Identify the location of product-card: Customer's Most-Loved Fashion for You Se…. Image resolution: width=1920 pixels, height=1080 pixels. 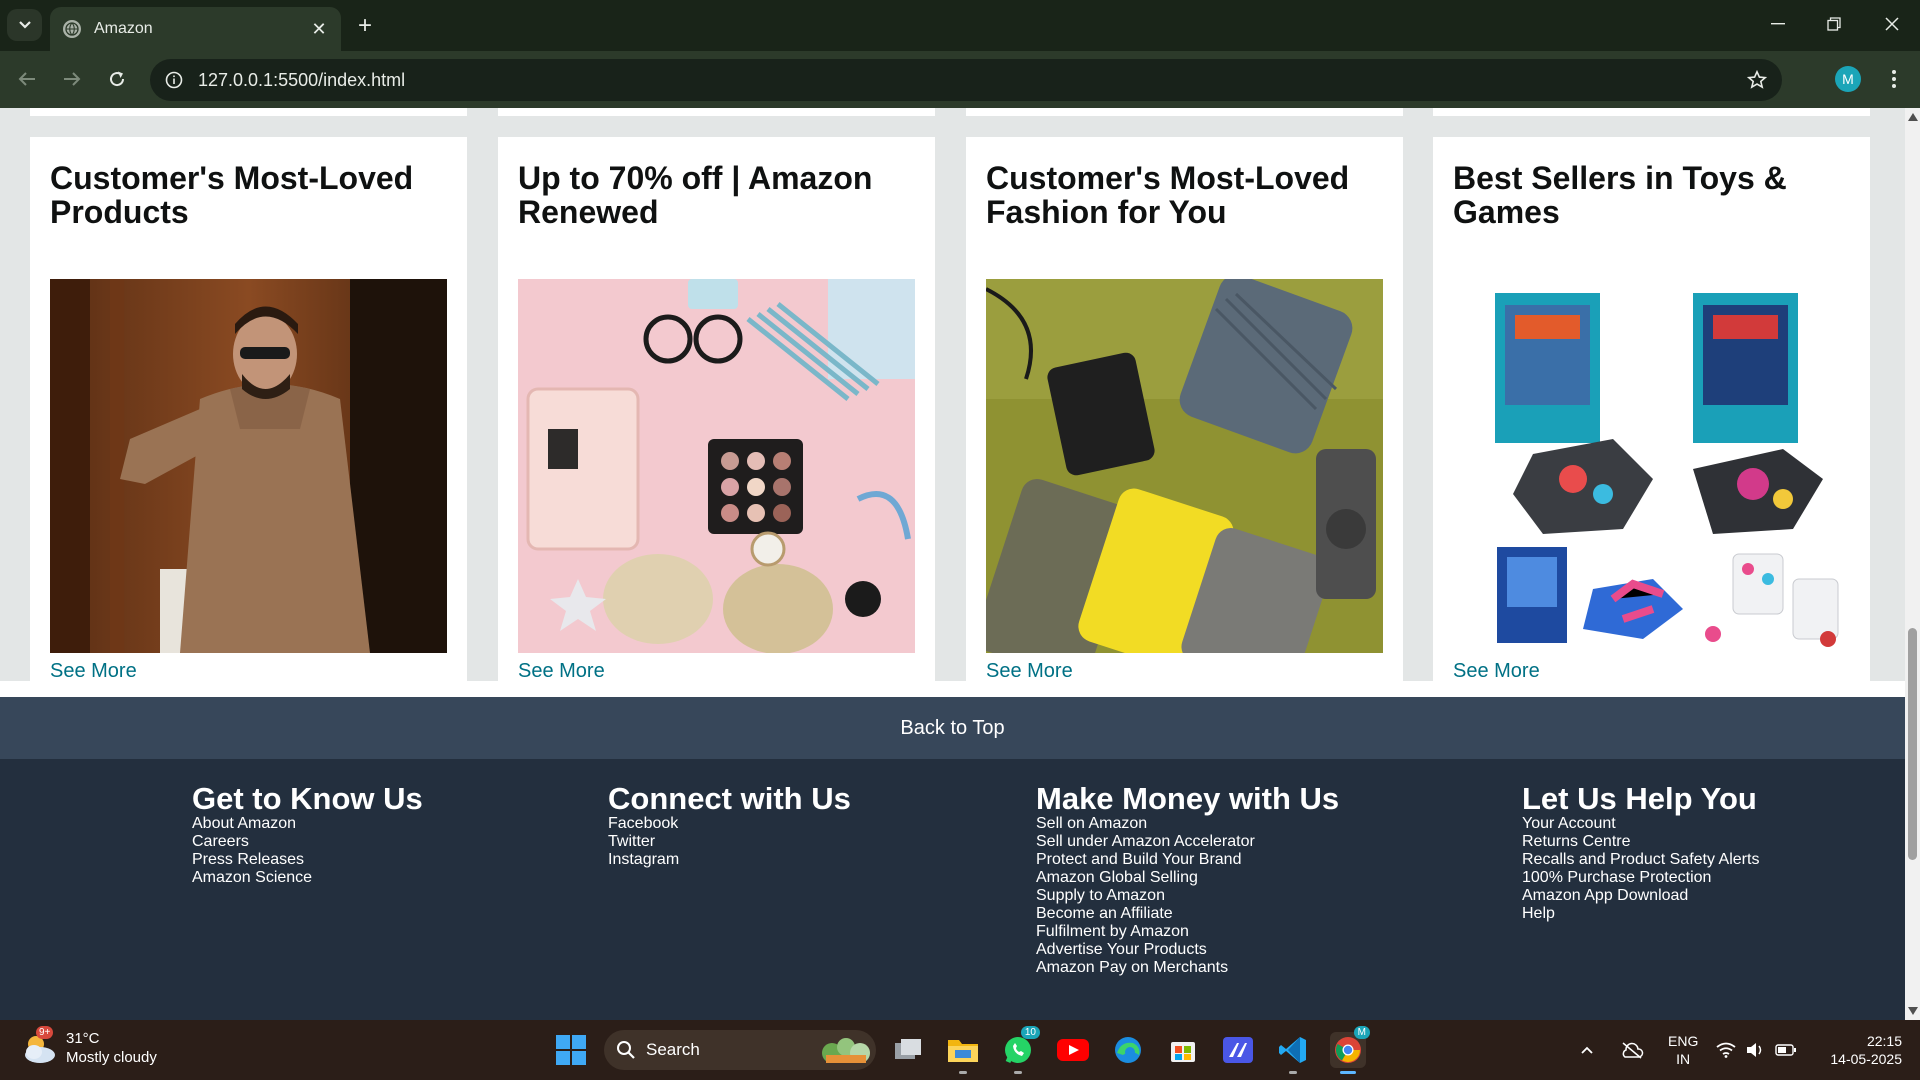
(1184, 410).